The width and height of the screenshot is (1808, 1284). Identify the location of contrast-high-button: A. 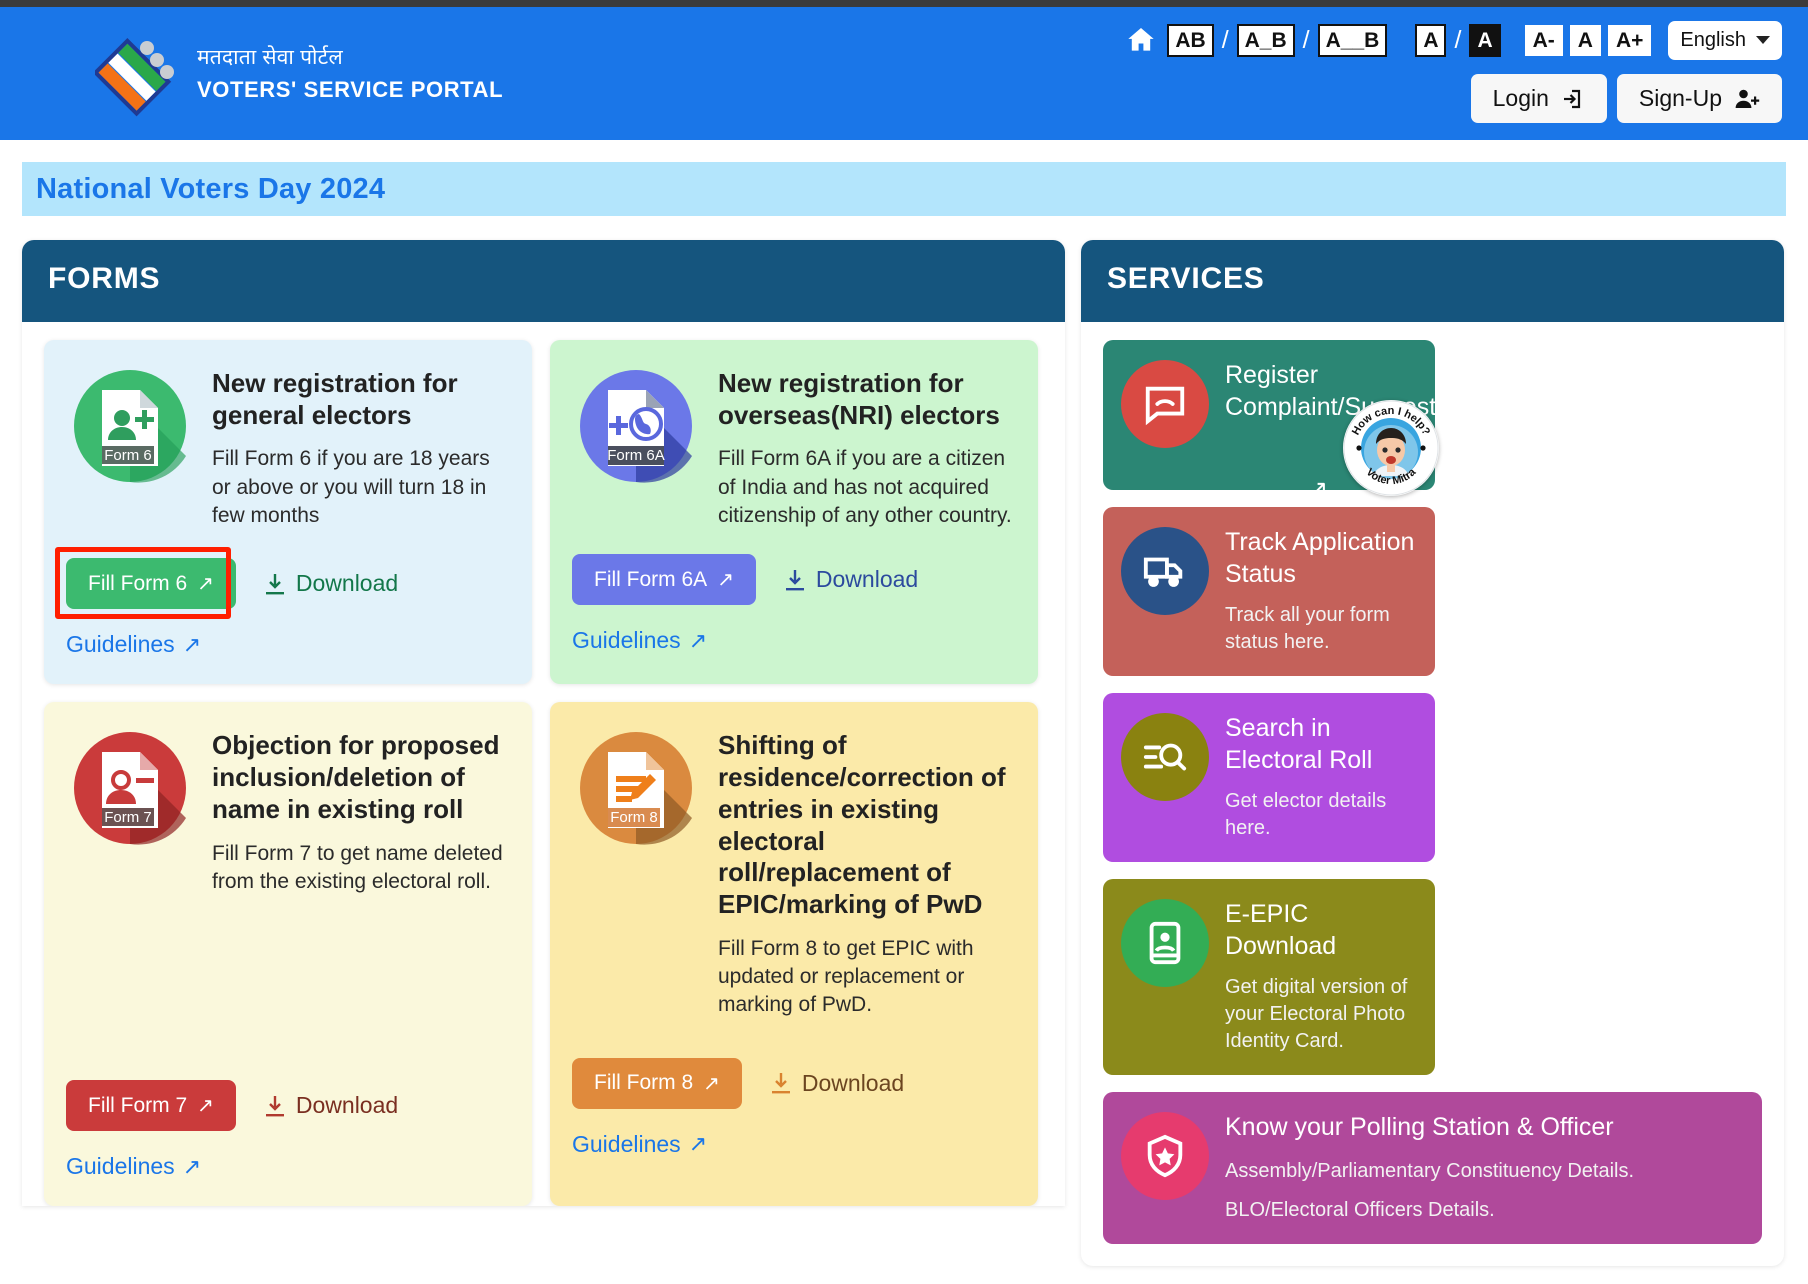
(1485, 40).